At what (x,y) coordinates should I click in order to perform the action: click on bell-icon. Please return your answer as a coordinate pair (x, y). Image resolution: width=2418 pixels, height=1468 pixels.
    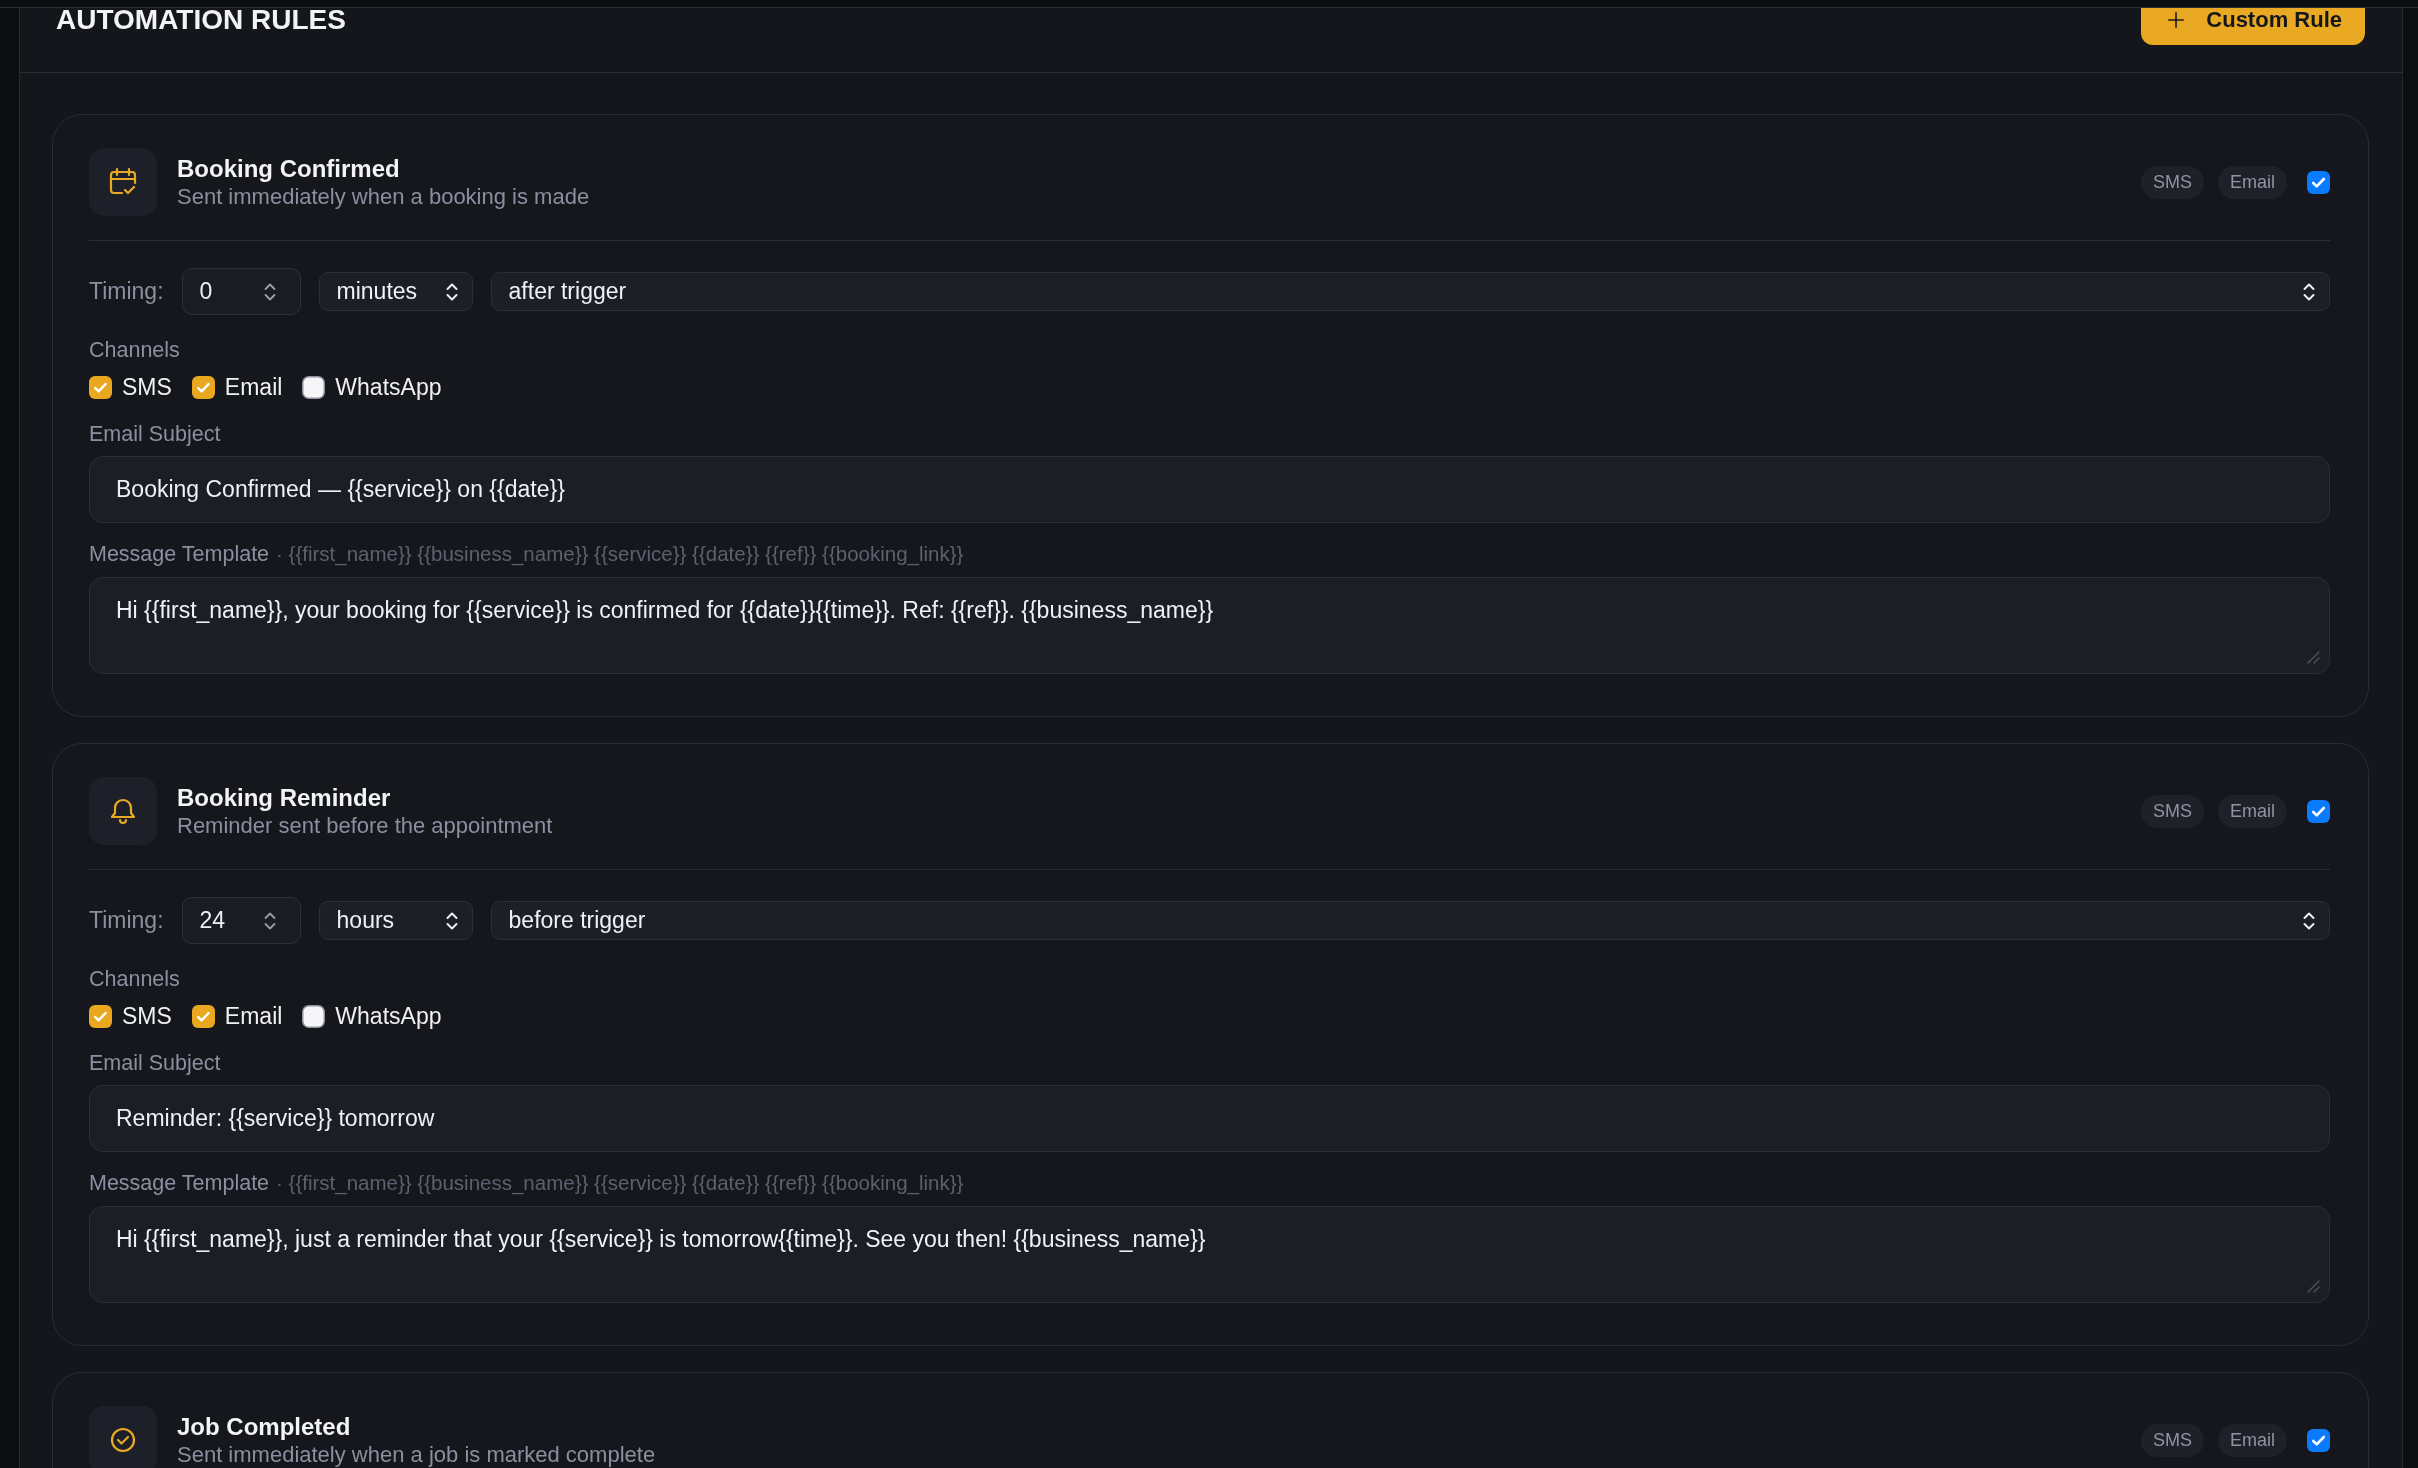
    Looking at the image, I should click on (123, 811).